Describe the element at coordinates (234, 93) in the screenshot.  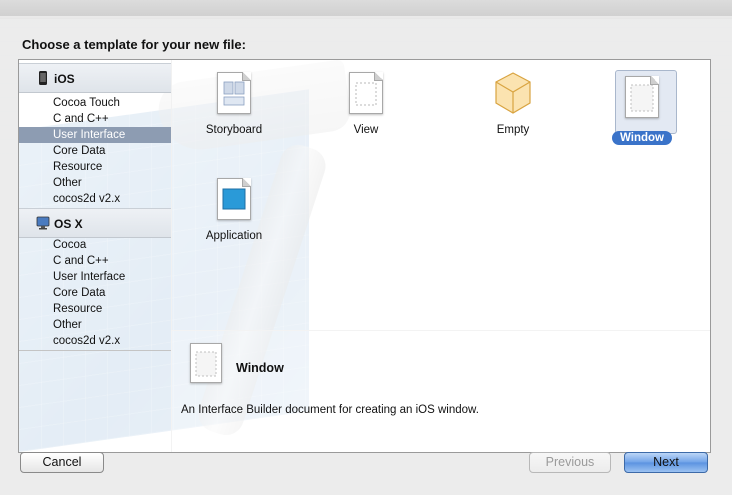
I see `storyboard-file-icon` at that location.